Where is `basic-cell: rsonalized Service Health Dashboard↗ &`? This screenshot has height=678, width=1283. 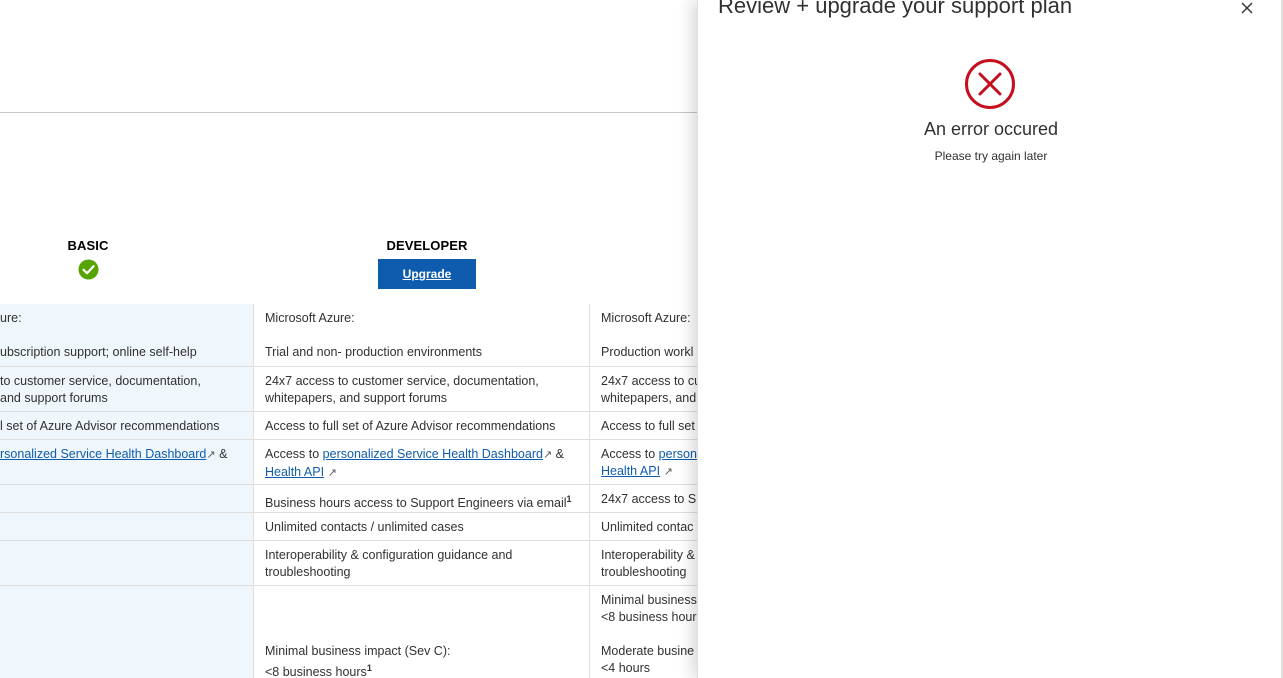 basic-cell: rsonalized Service Health Dashboard↗ & is located at coordinates (126, 462).